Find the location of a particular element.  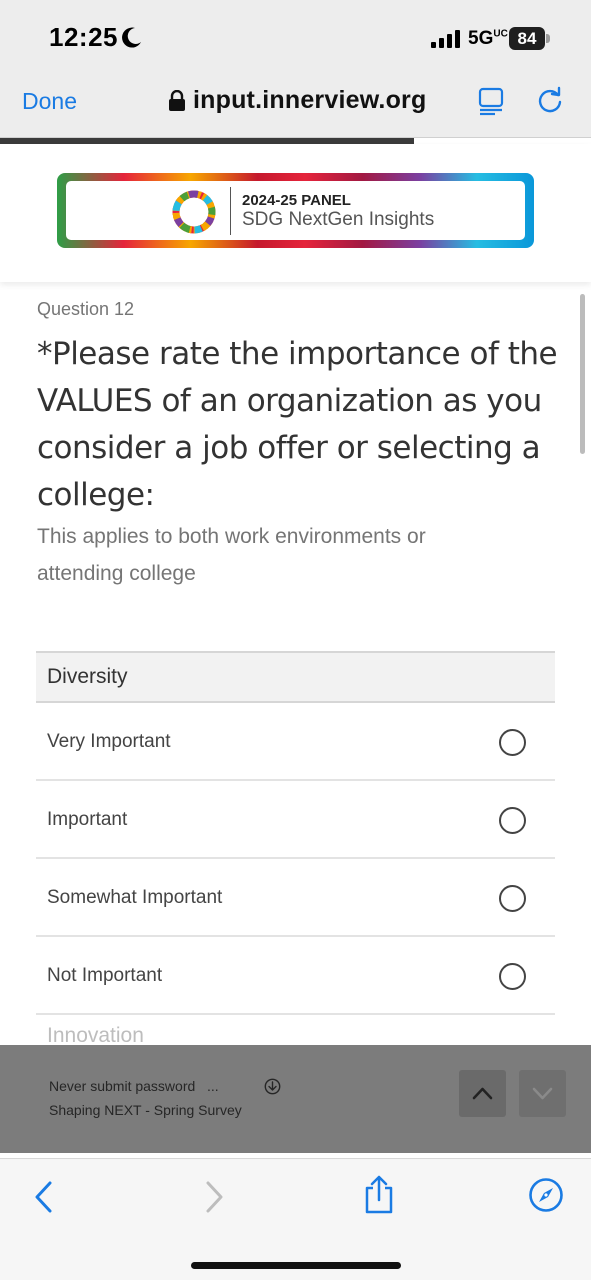

banner-divider is located at coordinates (230, 211).